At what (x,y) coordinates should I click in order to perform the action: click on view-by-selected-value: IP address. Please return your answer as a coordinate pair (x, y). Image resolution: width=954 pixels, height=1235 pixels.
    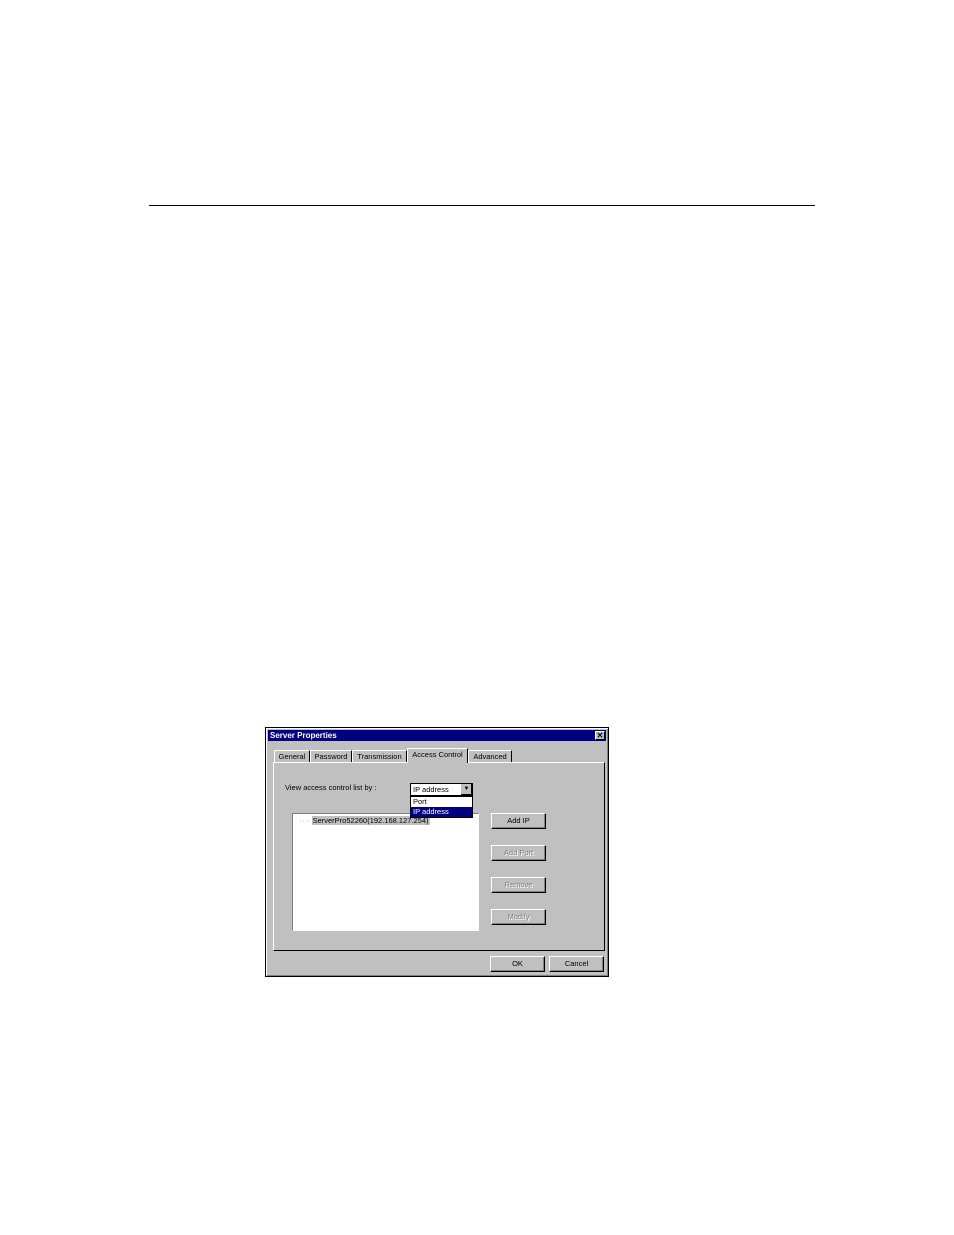
    Looking at the image, I should click on (431, 789).